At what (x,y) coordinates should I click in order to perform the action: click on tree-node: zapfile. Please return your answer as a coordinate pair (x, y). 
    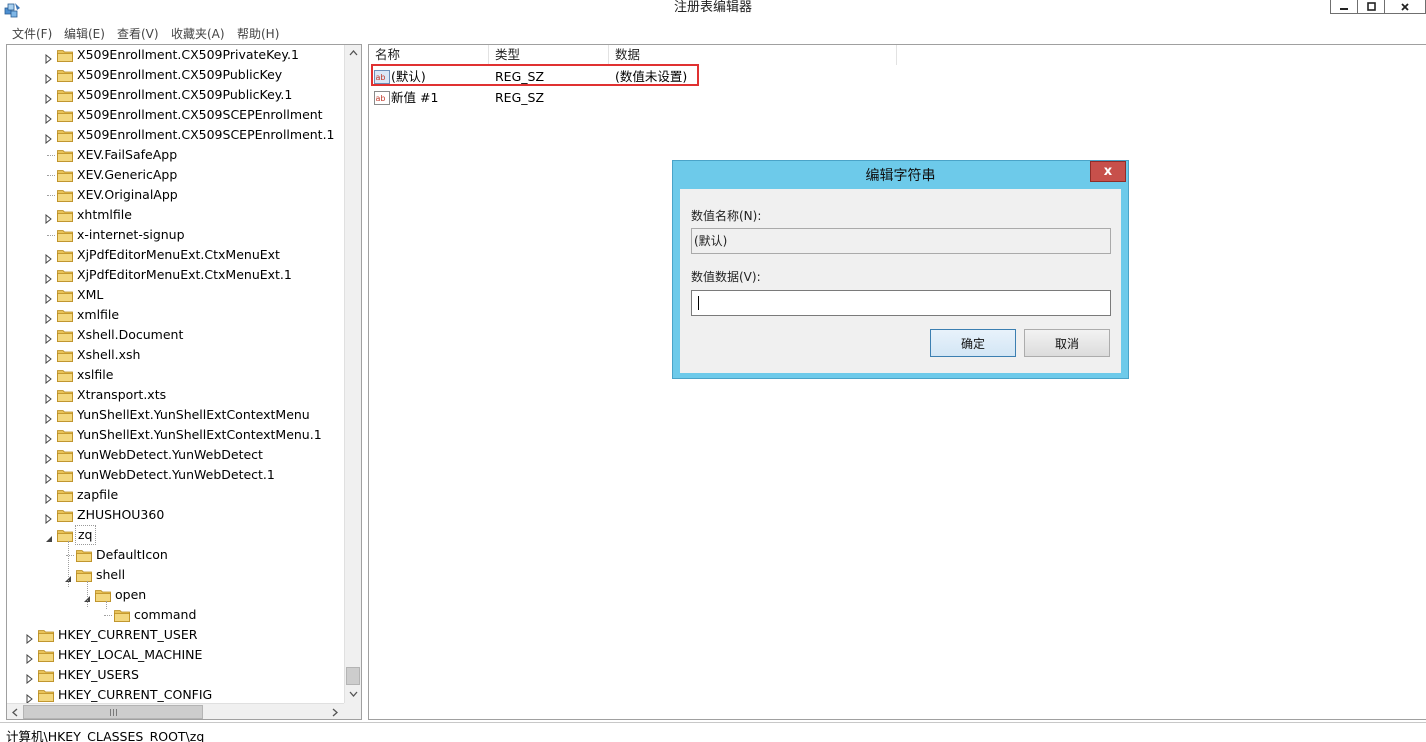
    Looking at the image, I should click on (175, 495).